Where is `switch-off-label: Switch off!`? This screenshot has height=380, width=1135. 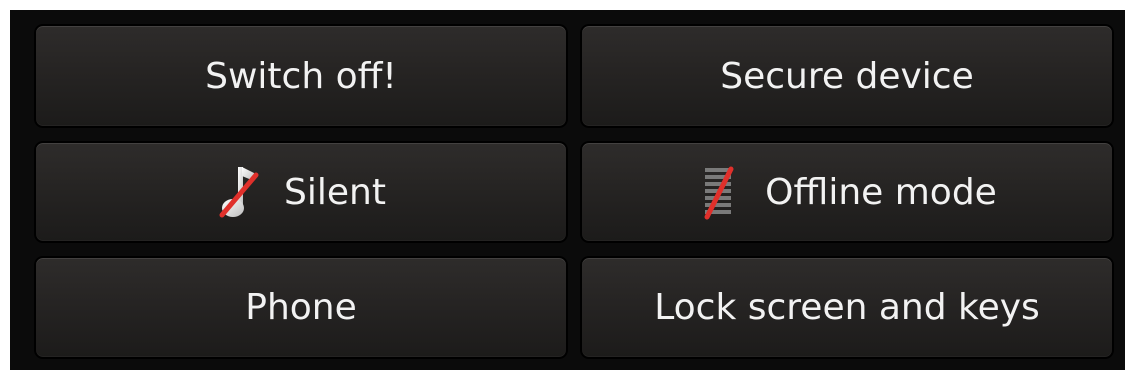 switch-off-label: Switch off! is located at coordinates (301, 76).